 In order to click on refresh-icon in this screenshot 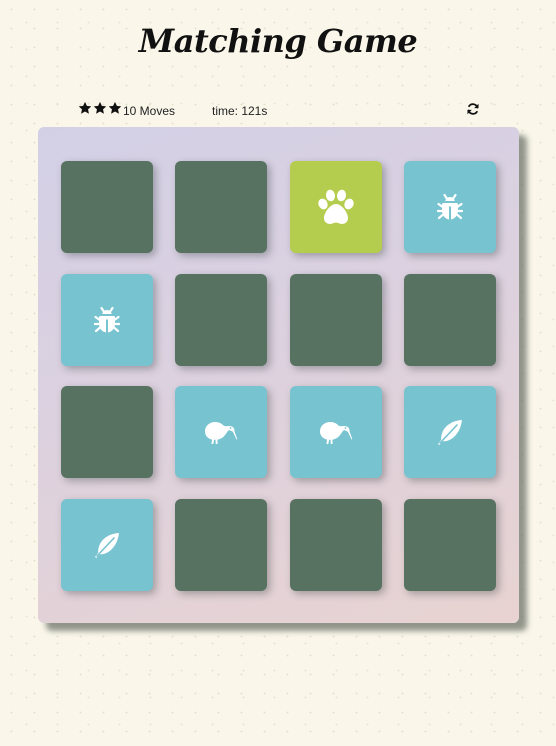, I will do `click(473, 109)`.